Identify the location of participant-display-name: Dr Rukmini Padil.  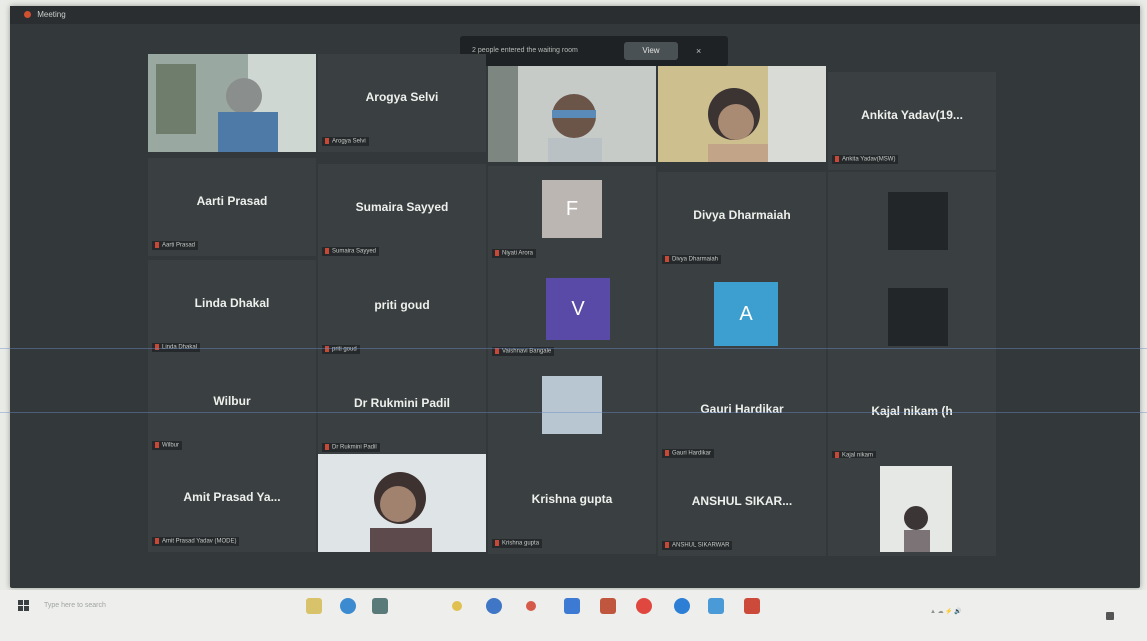
(402, 403).